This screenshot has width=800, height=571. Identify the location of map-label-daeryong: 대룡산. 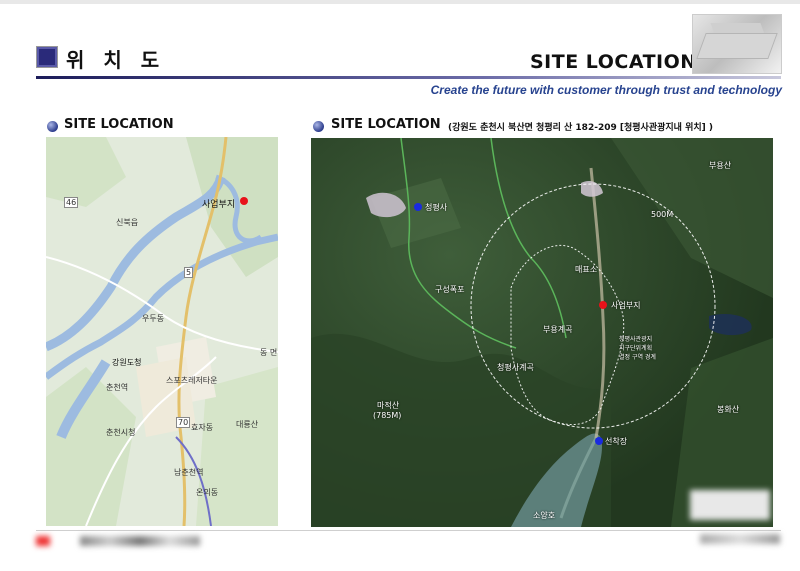
(247, 424).